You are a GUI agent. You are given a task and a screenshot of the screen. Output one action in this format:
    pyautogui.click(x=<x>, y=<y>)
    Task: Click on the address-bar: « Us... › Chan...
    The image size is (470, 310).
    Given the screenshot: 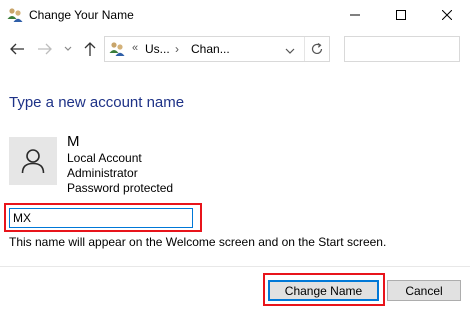 What is the action you would take?
    pyautogui.click(x=217, y=49)
    